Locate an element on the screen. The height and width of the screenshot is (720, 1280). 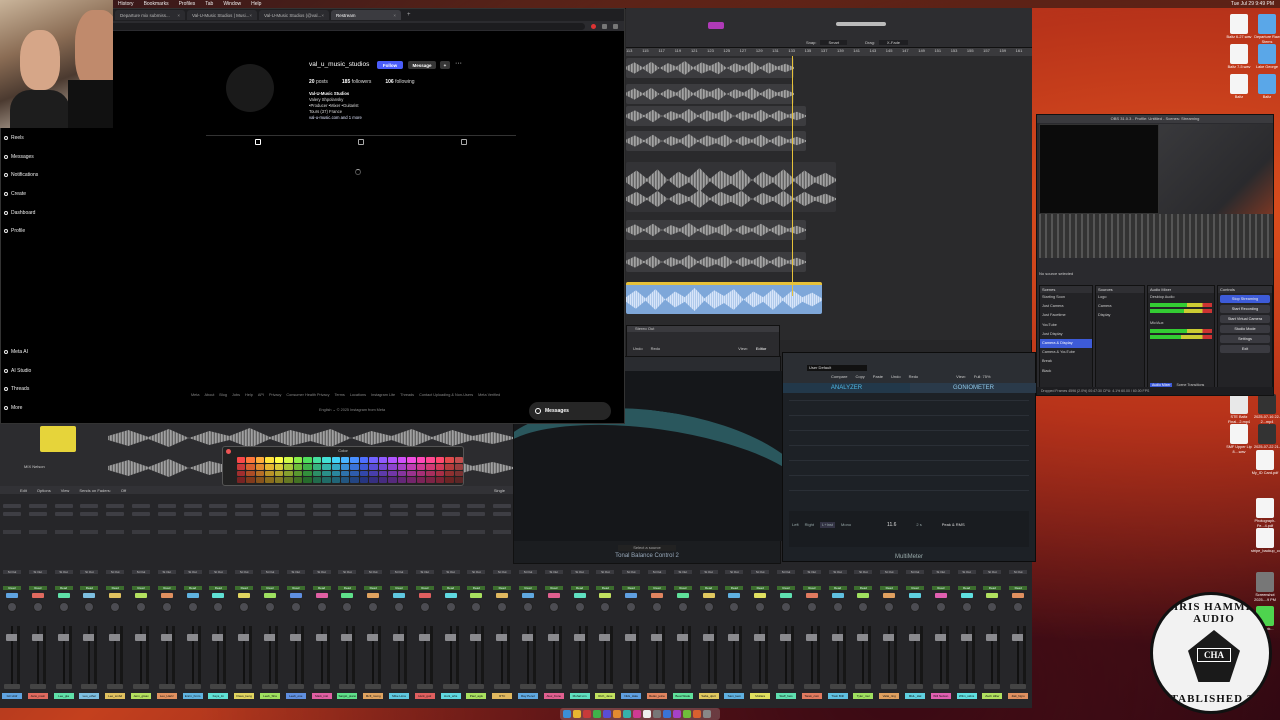
audio-region is located at coordinates (716, 116).